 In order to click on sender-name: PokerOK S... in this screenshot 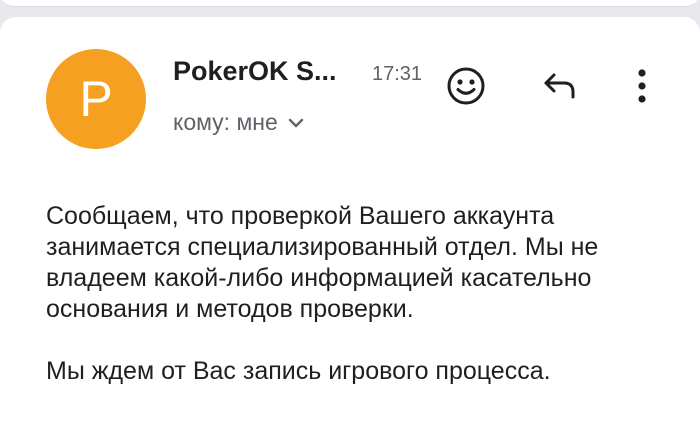, I will do `click(255, 71)`.